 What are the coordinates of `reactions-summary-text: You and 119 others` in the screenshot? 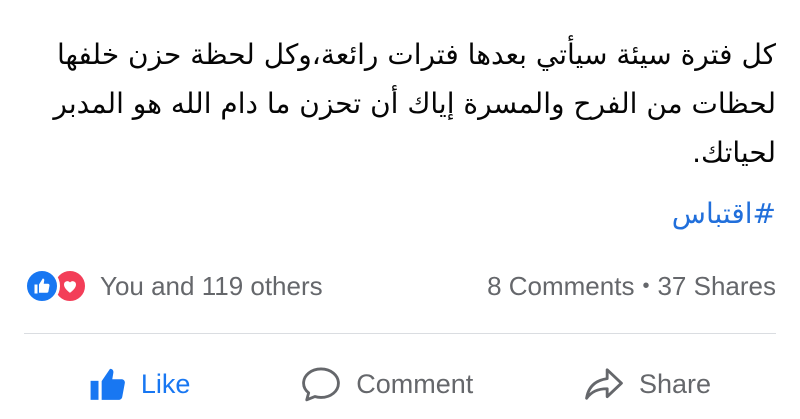 It's located at (211, 285).